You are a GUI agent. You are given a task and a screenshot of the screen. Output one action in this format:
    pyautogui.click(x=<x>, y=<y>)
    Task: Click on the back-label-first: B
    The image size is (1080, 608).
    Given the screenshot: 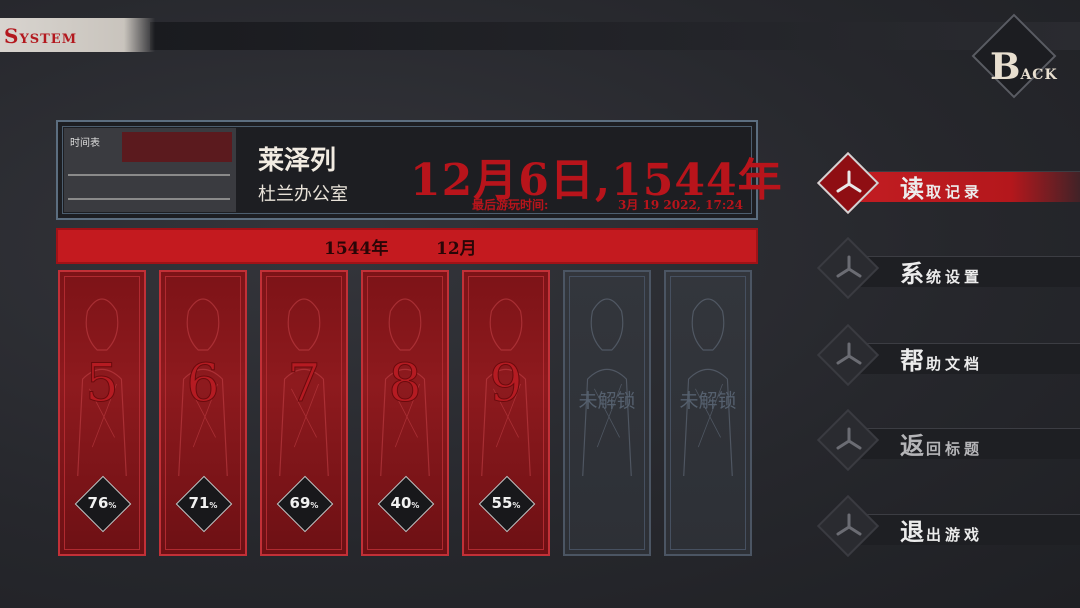 What is the action you would take?
    pyautogui.click(x=1005, y=67)
    